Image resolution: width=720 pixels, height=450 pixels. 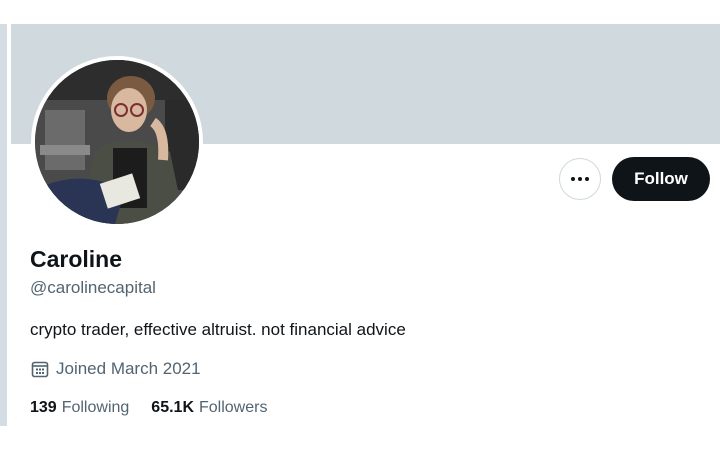 I want to click on ellipsis-icon, so click(x=580, y=179).